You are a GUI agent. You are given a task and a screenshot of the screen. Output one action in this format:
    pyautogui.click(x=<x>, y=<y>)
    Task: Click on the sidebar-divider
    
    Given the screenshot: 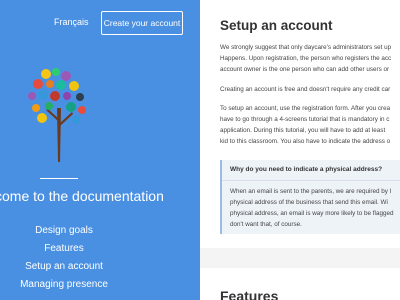 What is the action you would take?
    pyautogui.click(x=59, y=178)
    